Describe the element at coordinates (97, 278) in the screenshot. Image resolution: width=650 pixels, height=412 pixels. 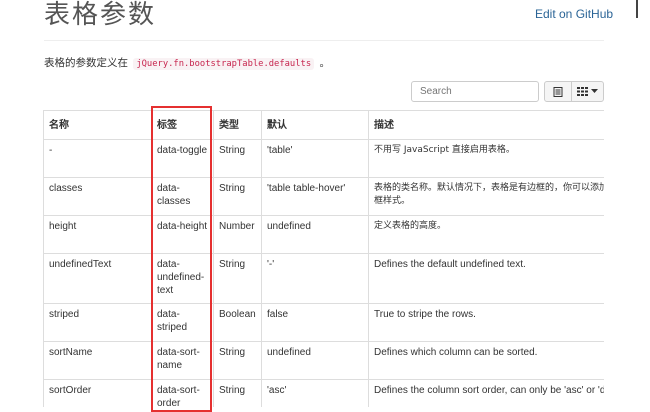
I see `cell-name: undefinedText` at that location.